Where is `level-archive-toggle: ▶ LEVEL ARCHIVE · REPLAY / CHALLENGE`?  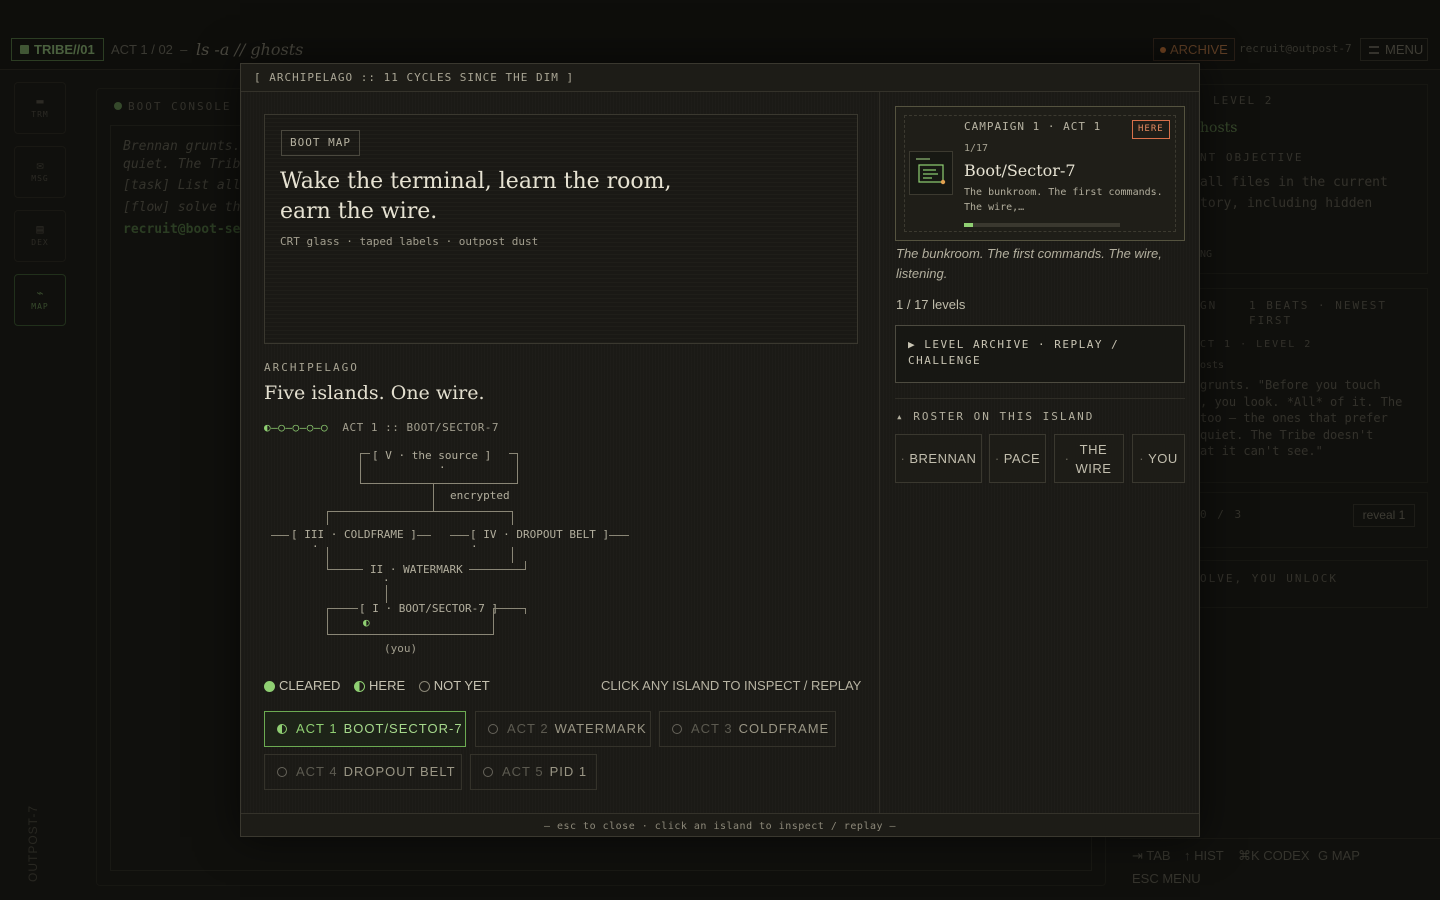 level-archive-toggle: ▶ LEVEL ARCHIVE · REPLAY / CHALLENGE is located at coordinates (1040, 354).